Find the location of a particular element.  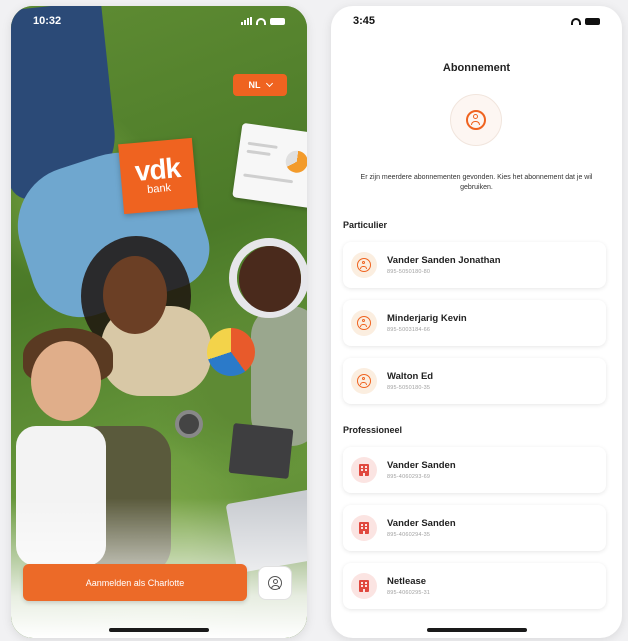

status-time: 10:32 is located at coordinates (47, 21).